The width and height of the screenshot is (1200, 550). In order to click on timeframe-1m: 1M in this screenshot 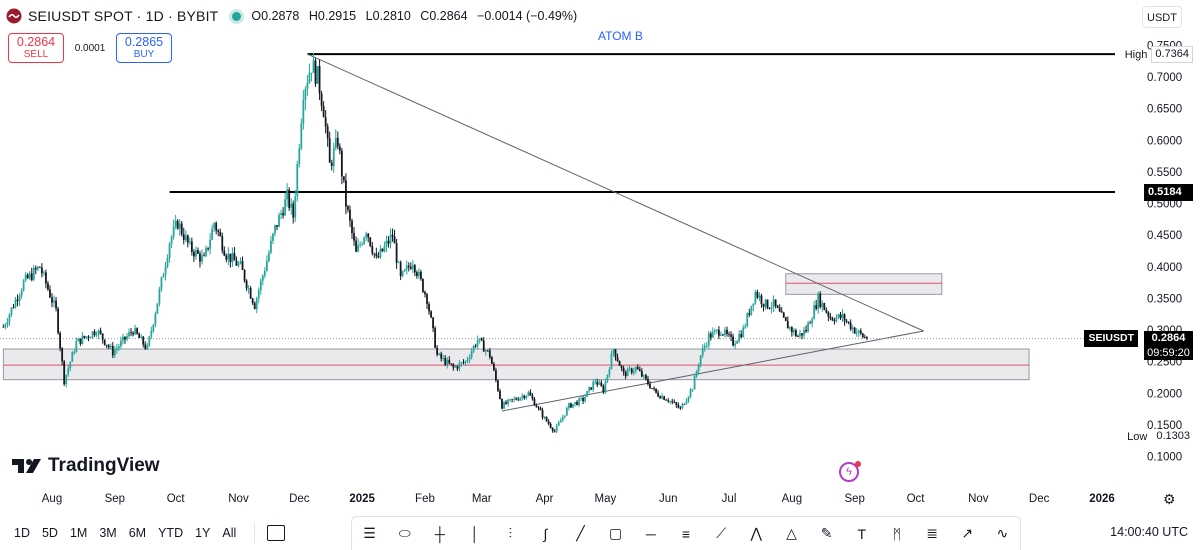, I will do `click(78, 533)`.